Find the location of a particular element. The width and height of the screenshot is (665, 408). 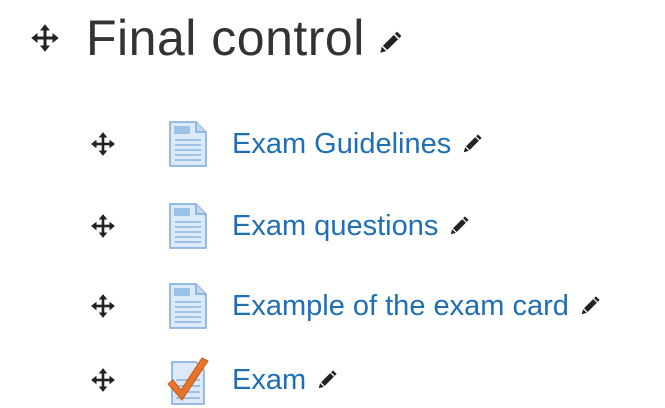

activity-link-exam: Exam is located at coordinates (269, 380).